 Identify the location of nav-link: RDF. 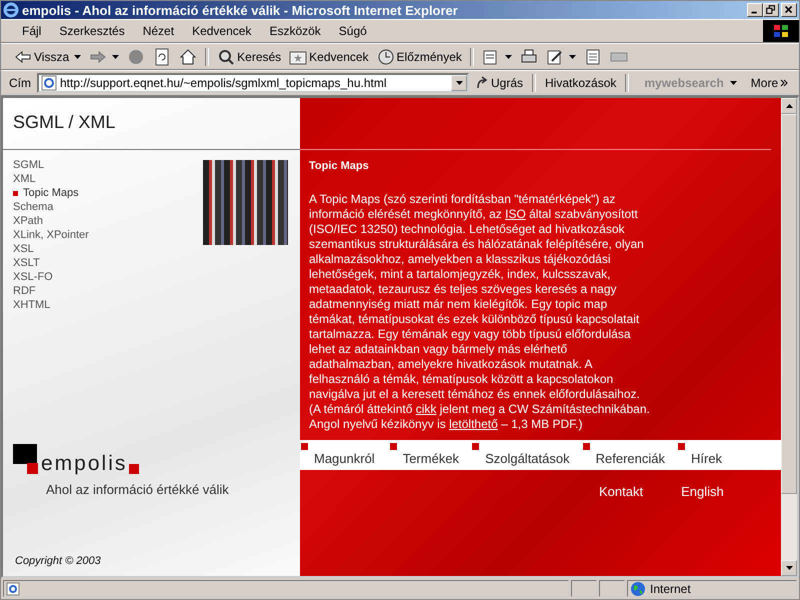
(108, 291).